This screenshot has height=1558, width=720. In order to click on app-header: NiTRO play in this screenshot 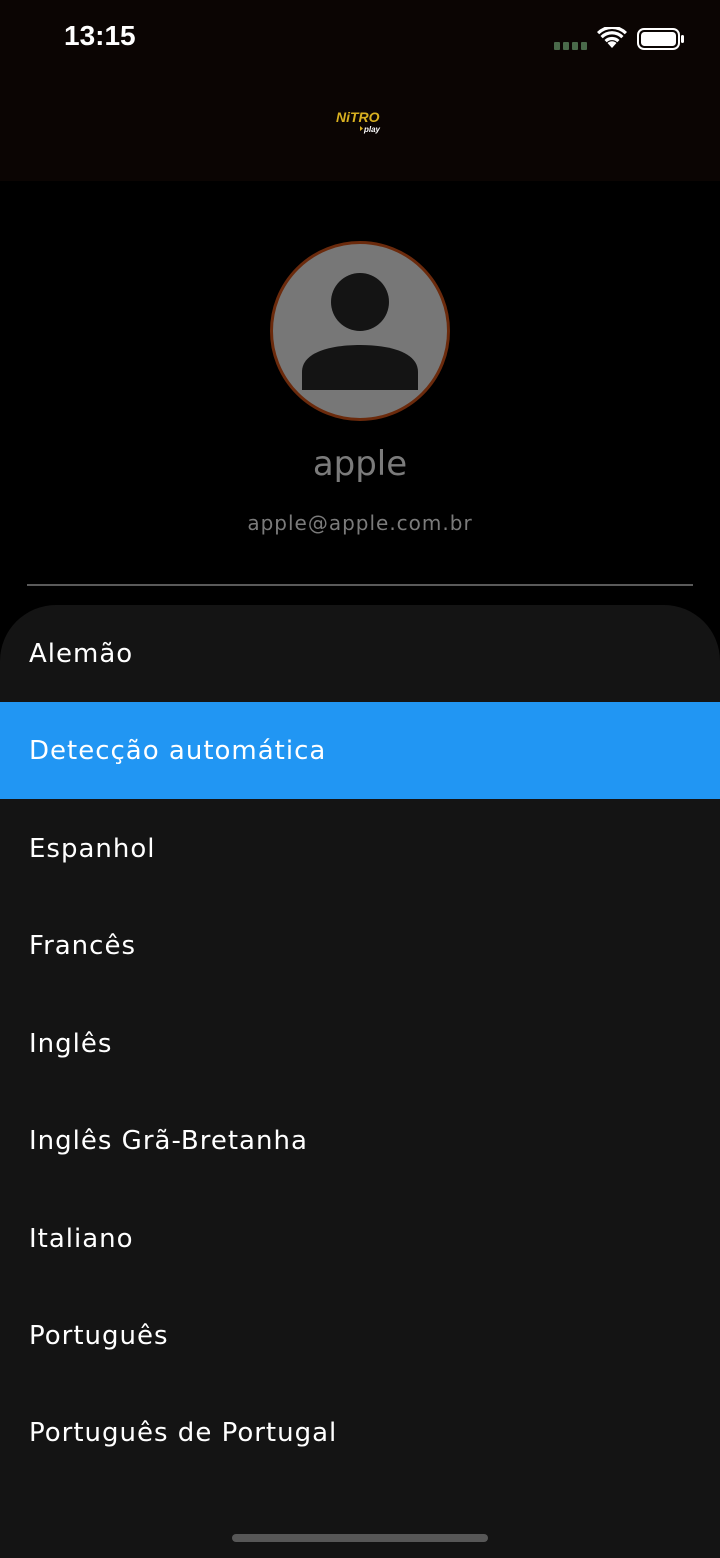, I will do `click(360, 130)`.